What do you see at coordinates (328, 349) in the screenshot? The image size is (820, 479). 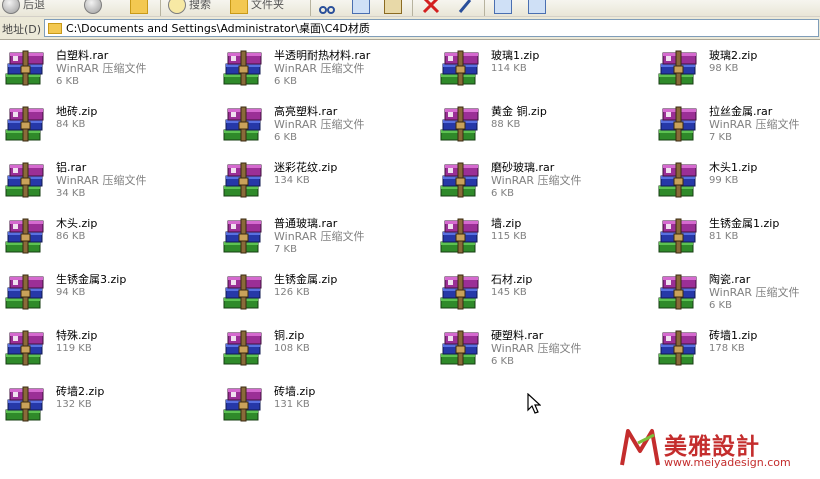 I see `file-item: 铜.zip 108 KB` at bounding box center [328, 349].